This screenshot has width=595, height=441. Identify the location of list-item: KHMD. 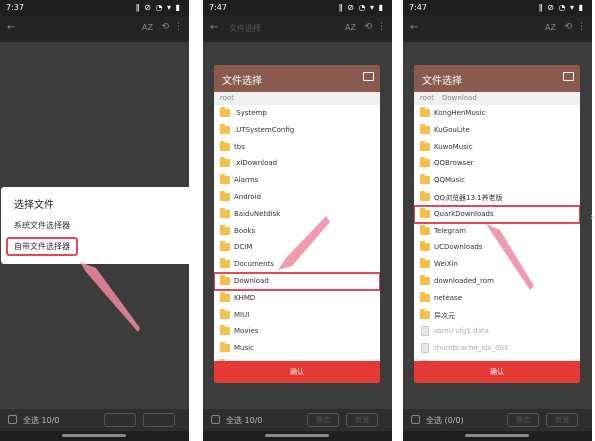
(297, 298).